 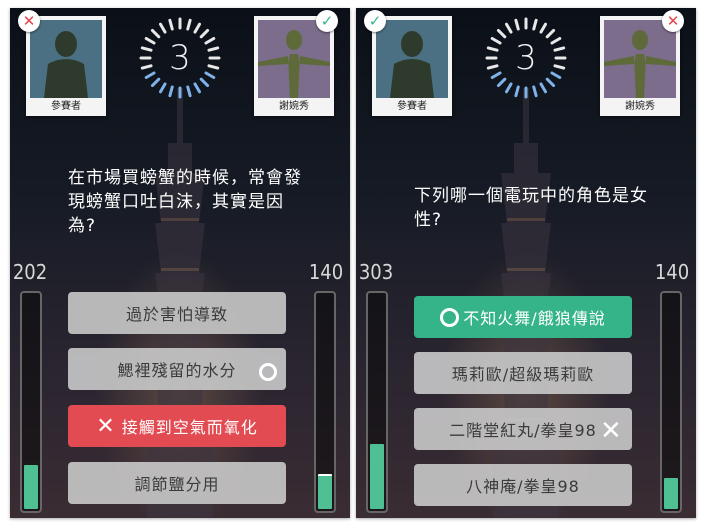 I want to click on answer-label: 鰓裡殘留的水分, so click(x=177, y=370).